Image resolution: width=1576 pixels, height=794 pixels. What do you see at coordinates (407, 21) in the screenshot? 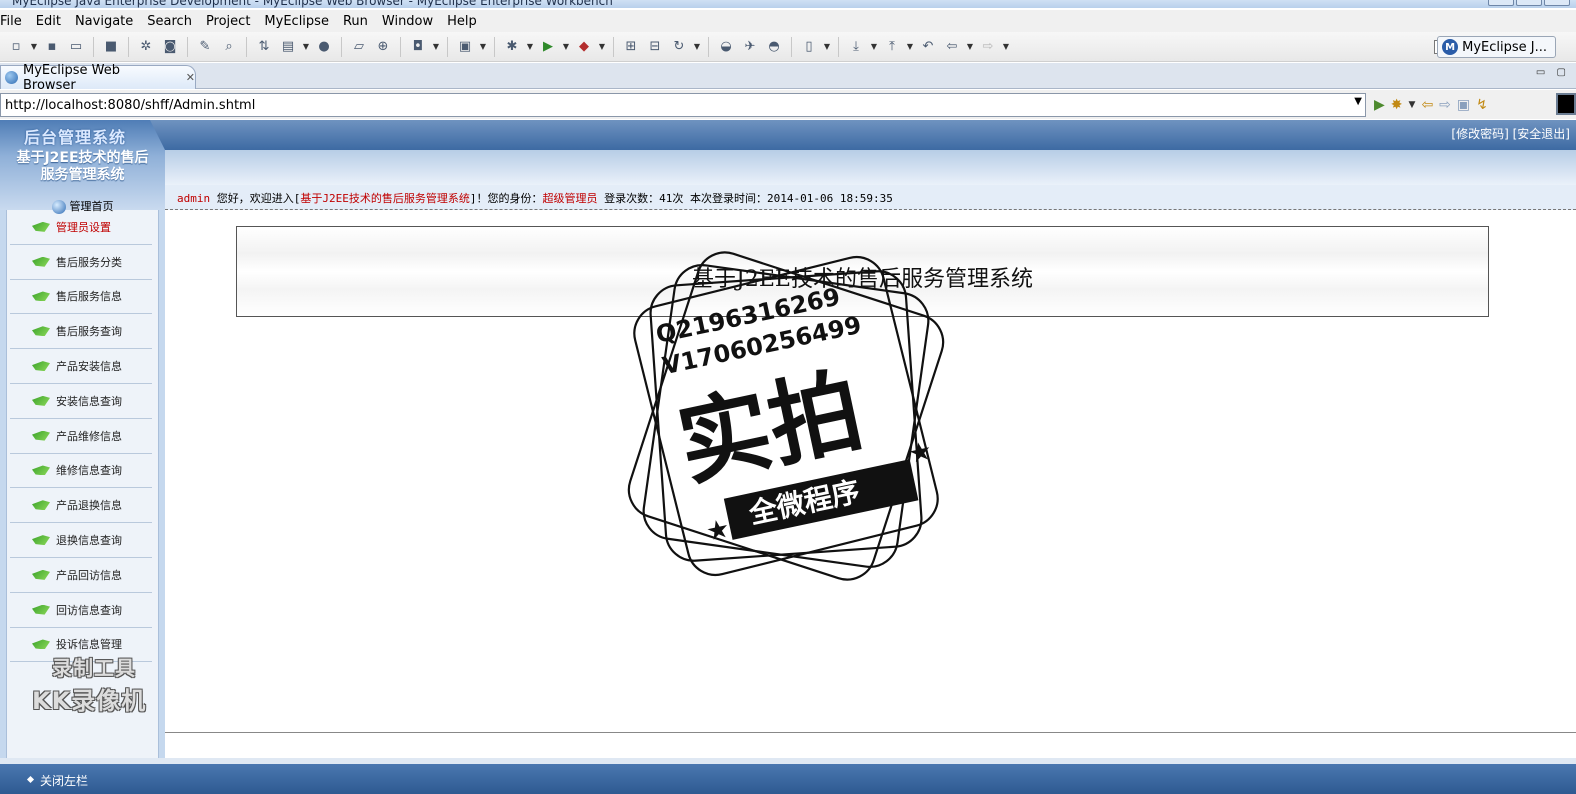
I see `menu-window: Window` at bounding box center [407, 21].